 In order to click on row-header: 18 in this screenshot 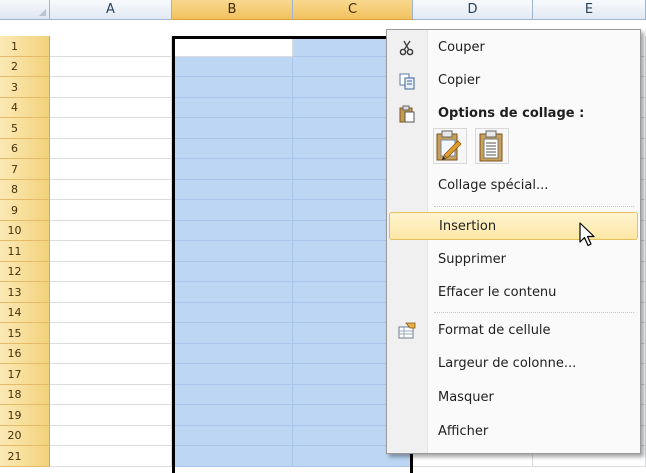, I will do `click(25, 395)`.